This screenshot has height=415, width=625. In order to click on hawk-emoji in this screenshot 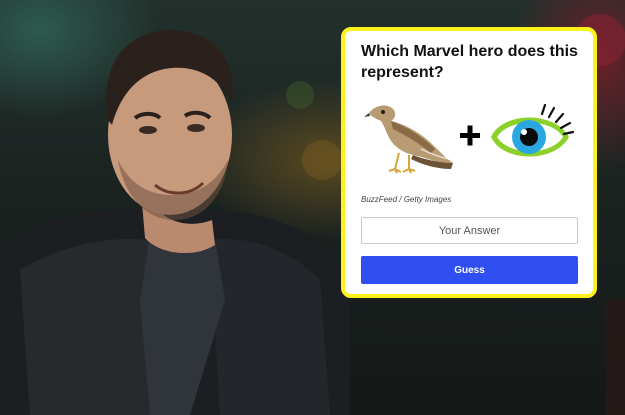, I will do `click(408, 139)`.